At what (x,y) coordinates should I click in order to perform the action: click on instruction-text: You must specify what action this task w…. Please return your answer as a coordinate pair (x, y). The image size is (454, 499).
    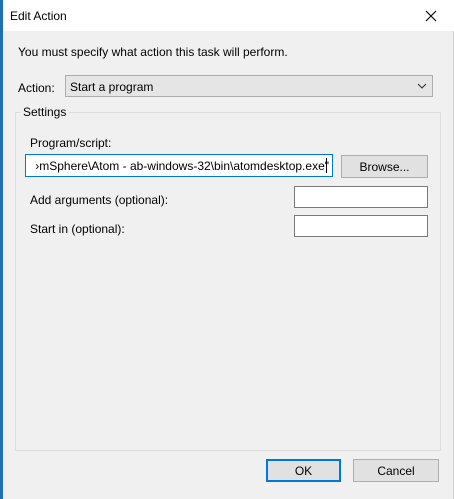
    Looking at the image, I should click on (153, 52).